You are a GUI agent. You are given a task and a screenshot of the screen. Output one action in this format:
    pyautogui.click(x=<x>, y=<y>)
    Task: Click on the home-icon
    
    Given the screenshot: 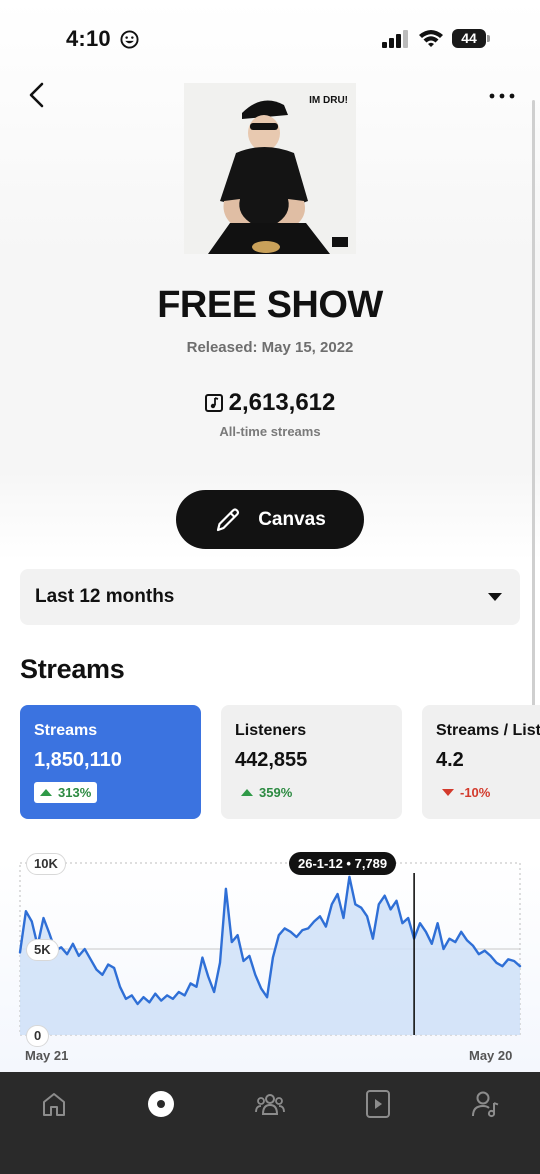 What is the action you would take?
    pyautogui.click(x=54, y=1104)
    